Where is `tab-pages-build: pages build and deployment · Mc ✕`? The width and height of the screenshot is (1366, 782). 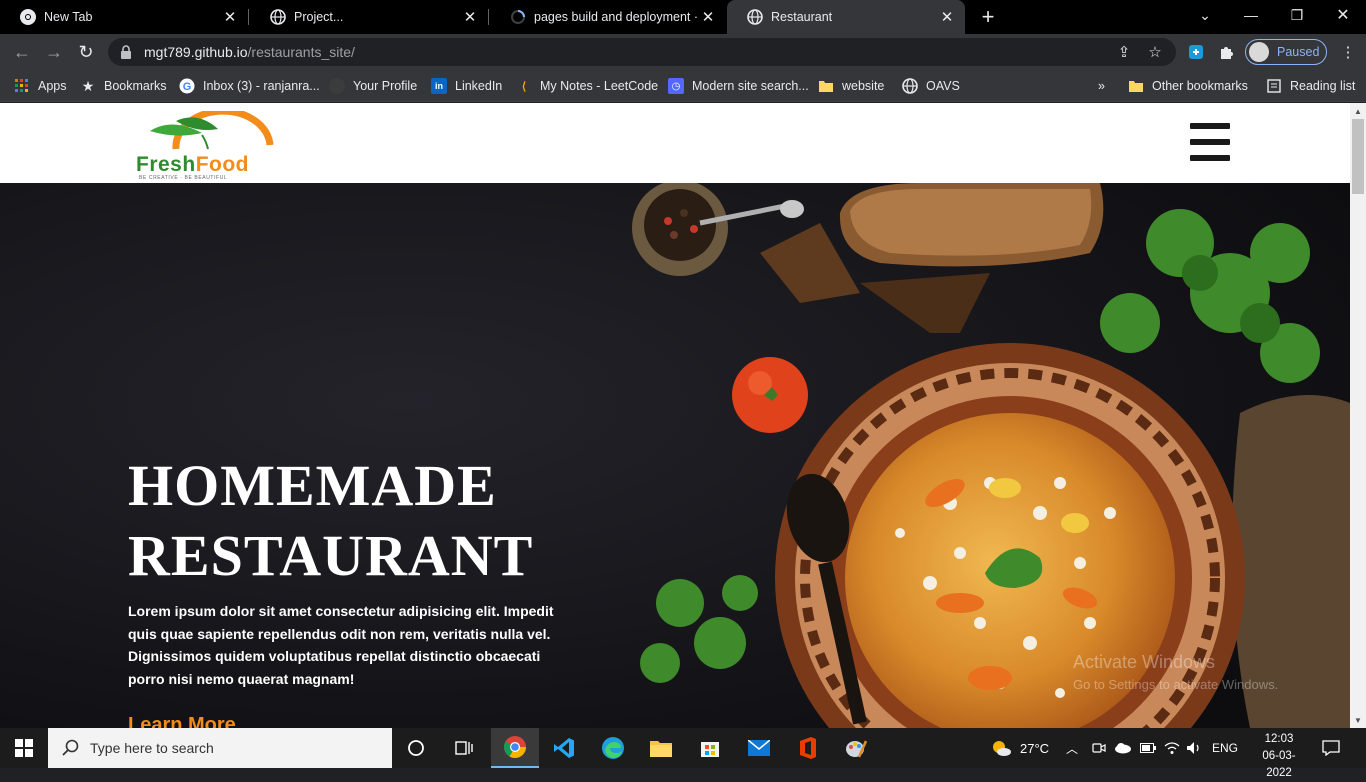 tab-pages-build: pages build and deployment · Mc ✕ is located at coordinates (608, 17).